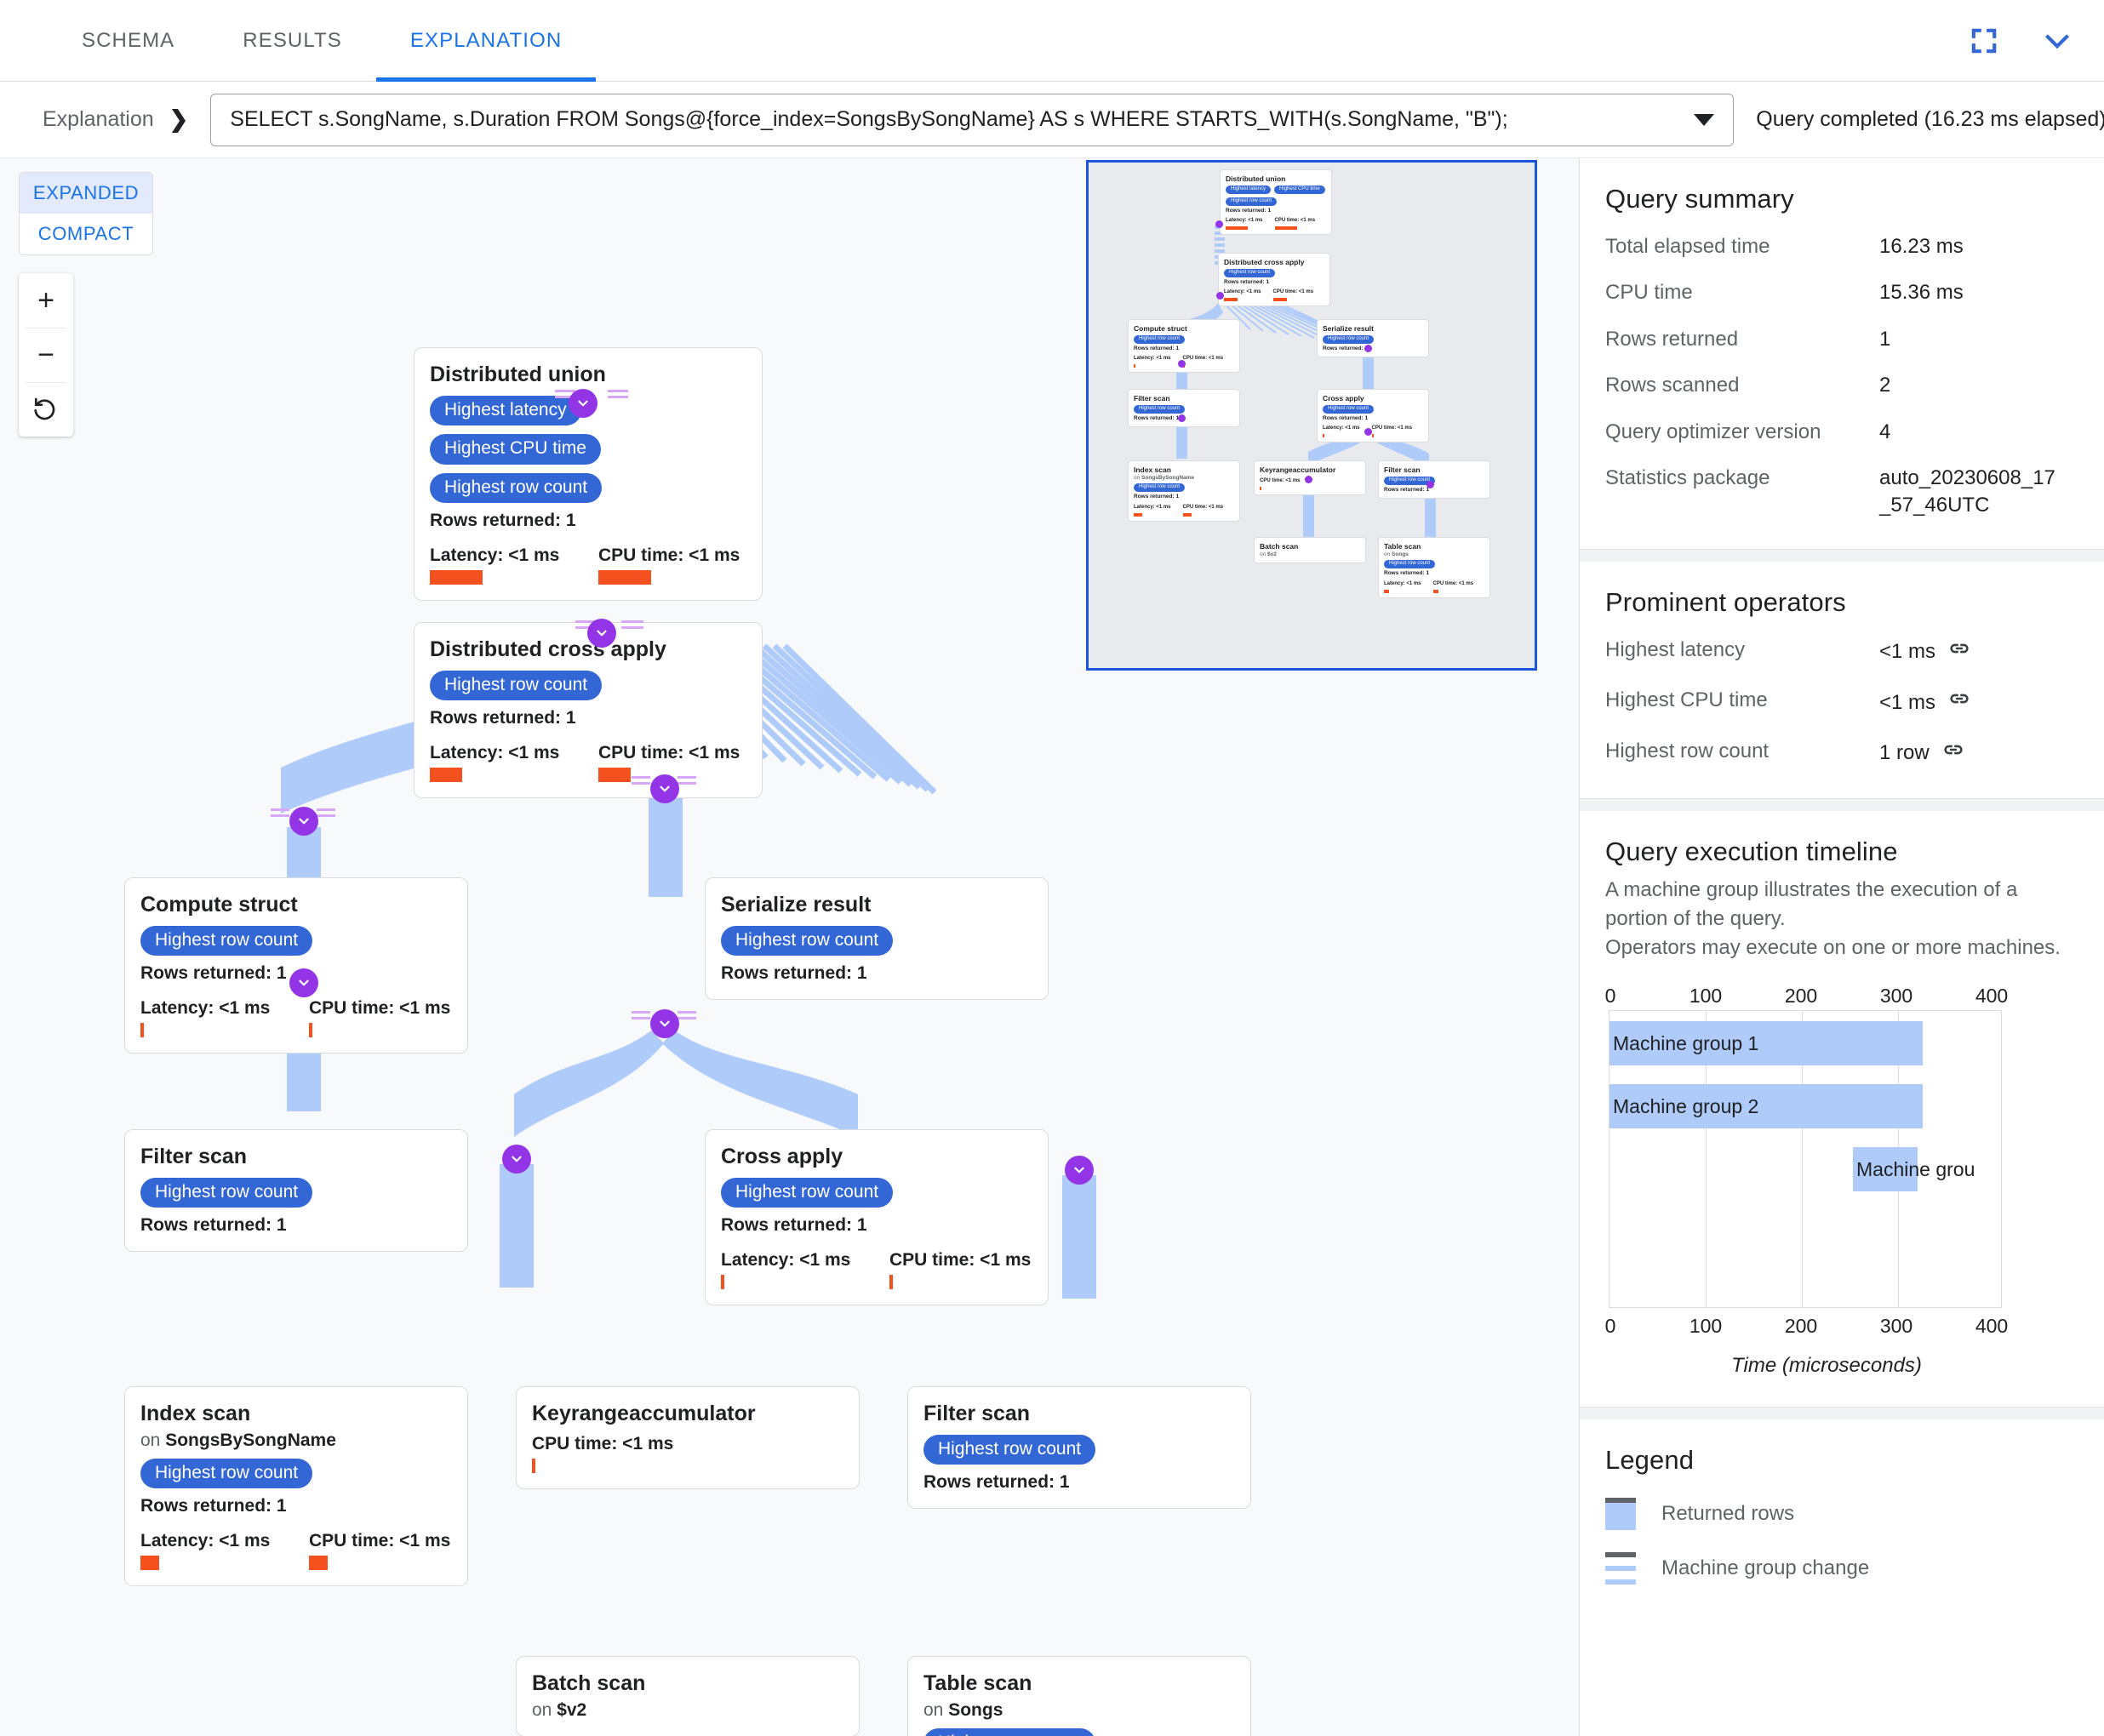  I want to click on minimap-node-title: Table scan, so click(1402, 546).